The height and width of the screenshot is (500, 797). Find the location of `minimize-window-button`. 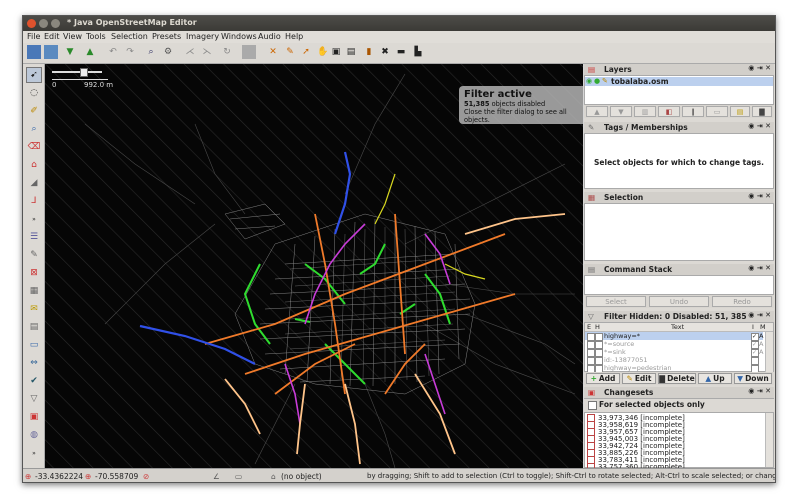

minimize-window-button is located at coordinates (43, 23).